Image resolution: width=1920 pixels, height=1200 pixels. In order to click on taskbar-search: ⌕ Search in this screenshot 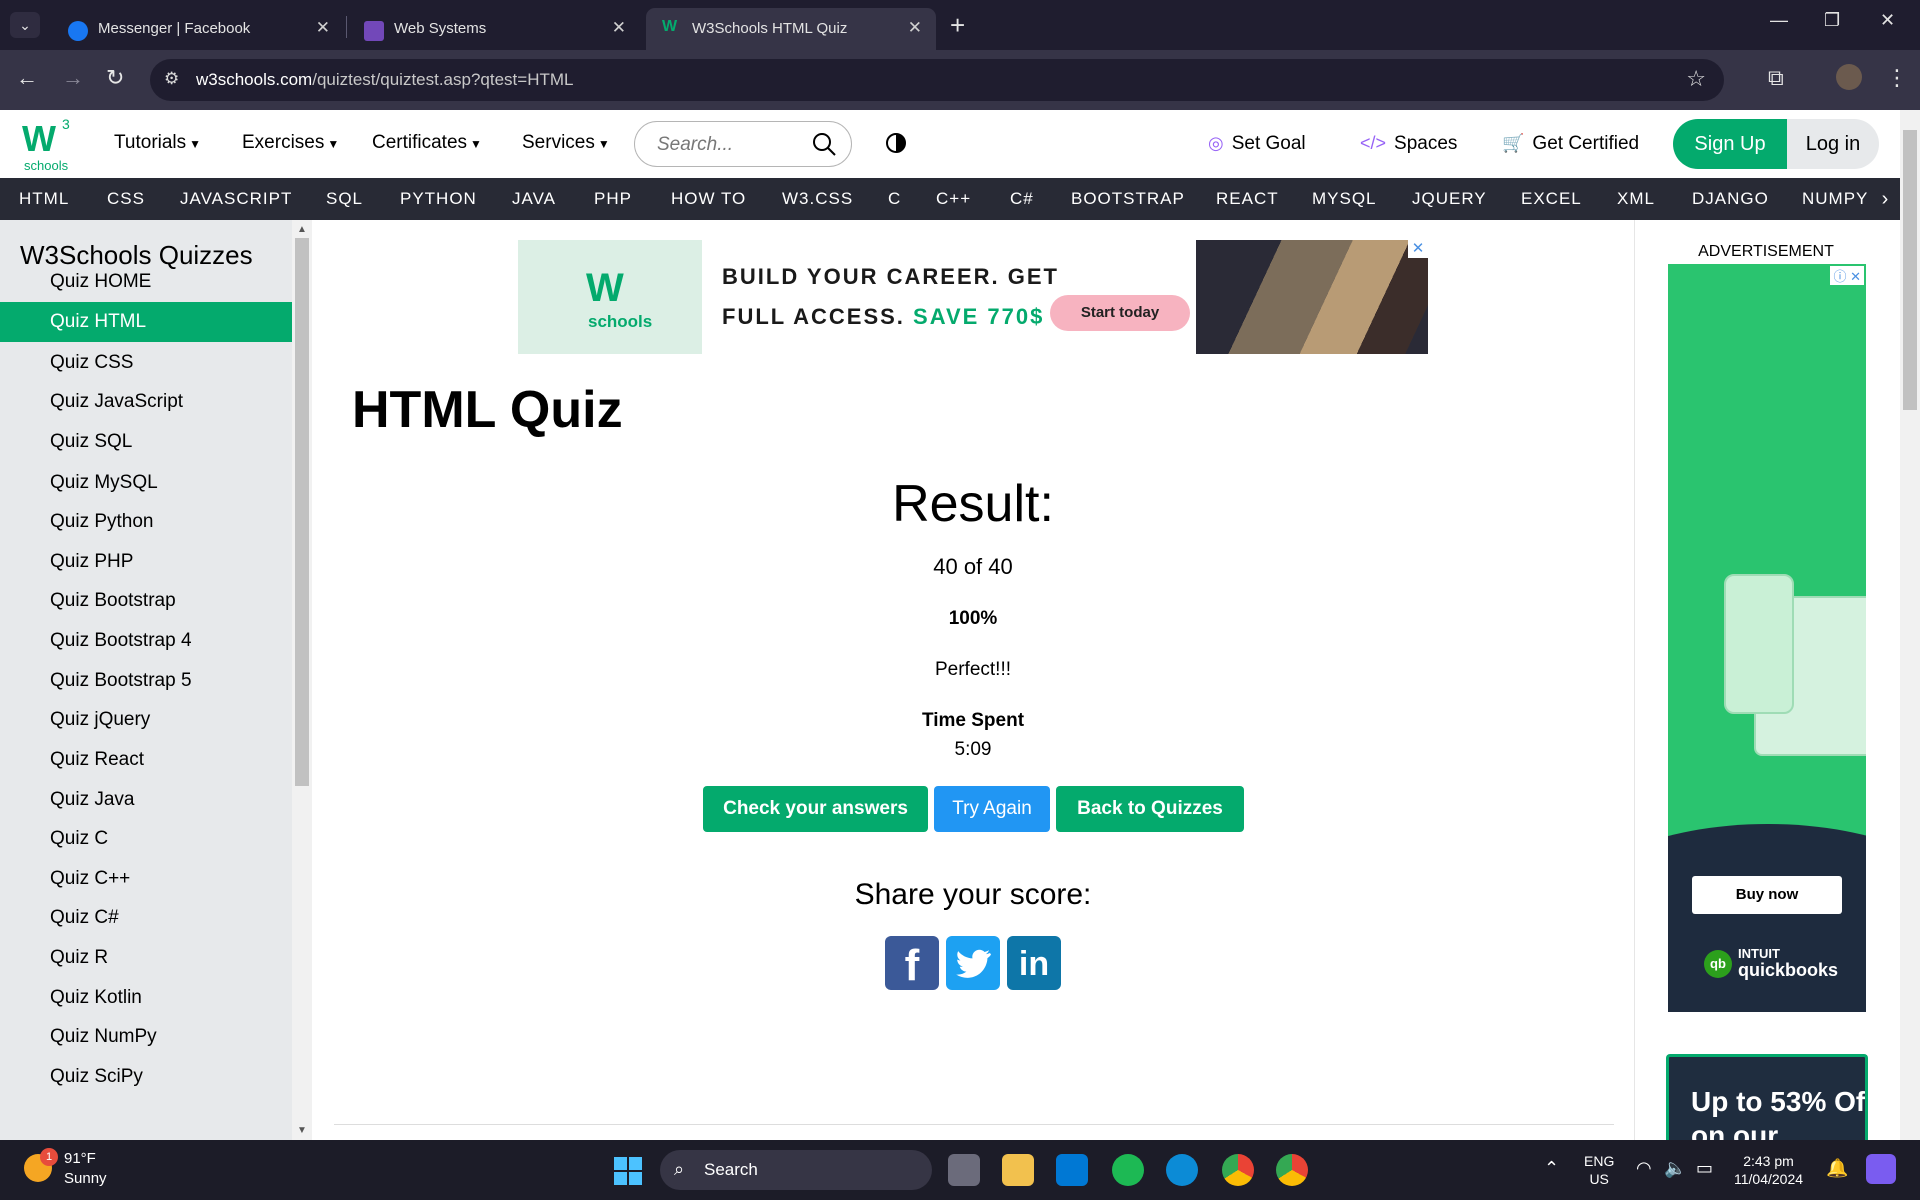, I will do `click(796, 1170)`.